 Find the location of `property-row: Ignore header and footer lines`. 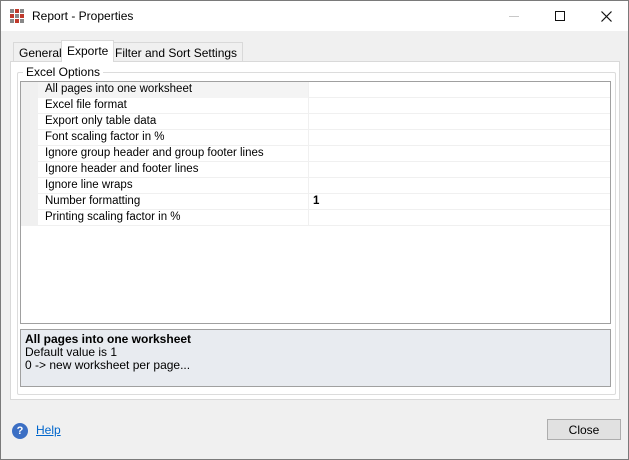

property-row: Ignore header and footer lines is located at coordinates (315, 170).